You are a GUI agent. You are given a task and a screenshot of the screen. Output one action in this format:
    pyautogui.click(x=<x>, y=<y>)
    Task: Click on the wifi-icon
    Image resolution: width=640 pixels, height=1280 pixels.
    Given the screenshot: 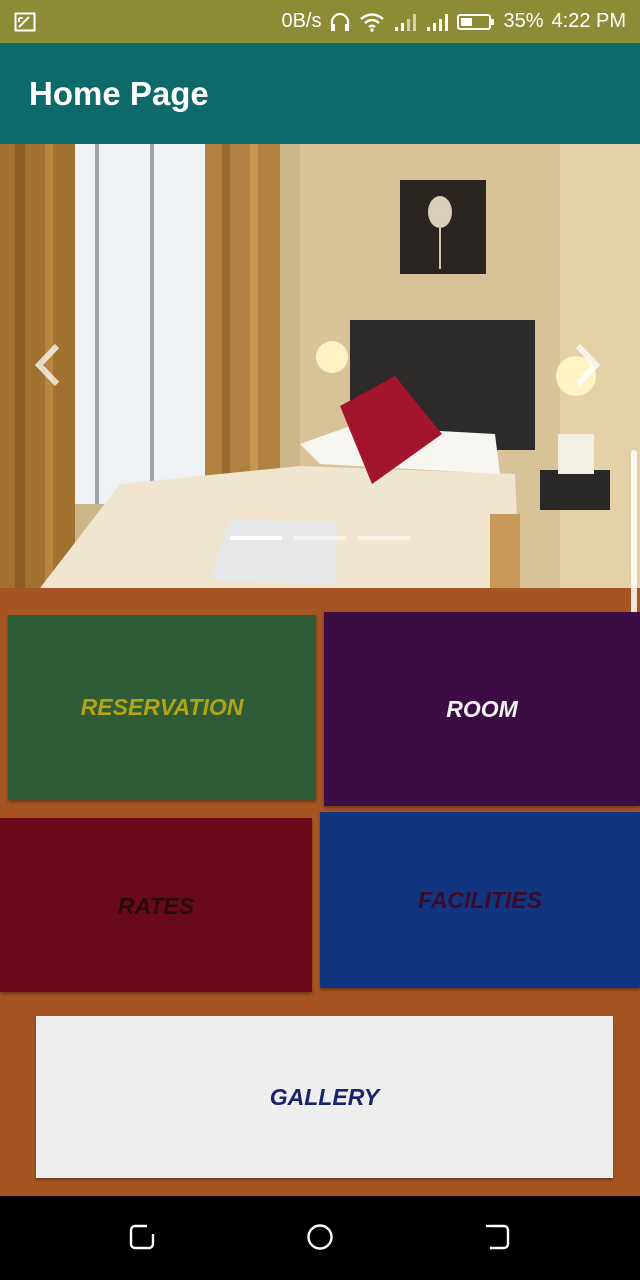 What is the action you would take?
    pyautogui.click(x=372, y=22)
    